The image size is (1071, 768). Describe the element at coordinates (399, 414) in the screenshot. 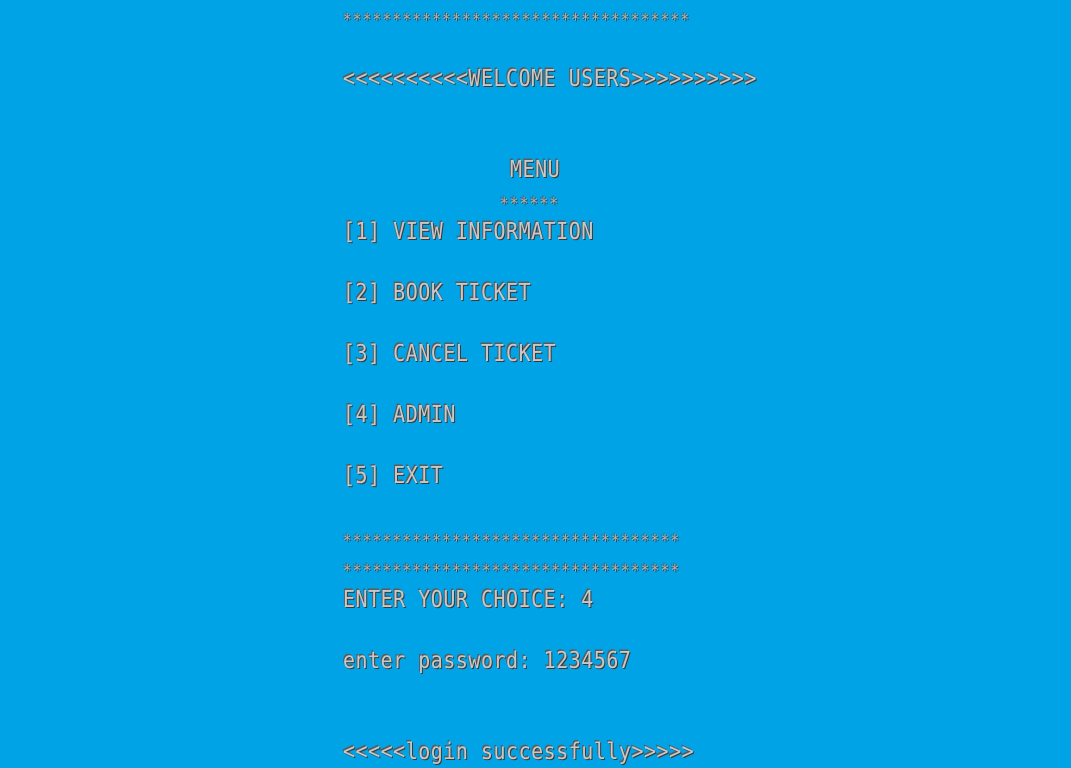

I see `menu-item-admin: [4] ADMIN` at that location.